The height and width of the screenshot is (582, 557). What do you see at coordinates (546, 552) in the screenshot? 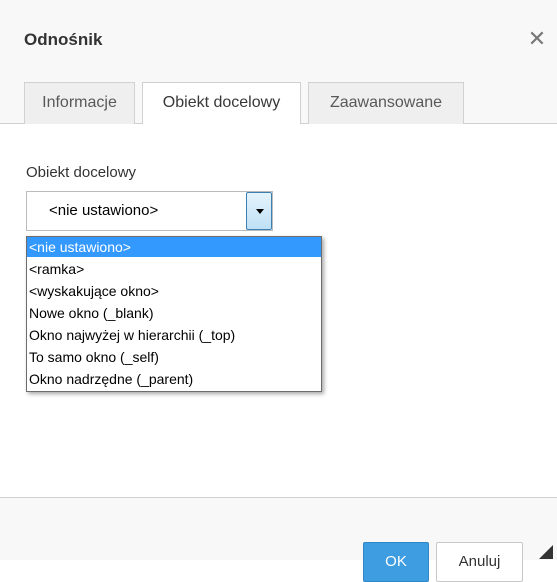
I see `resize-grip-icon` at bounding box center [546, 552].